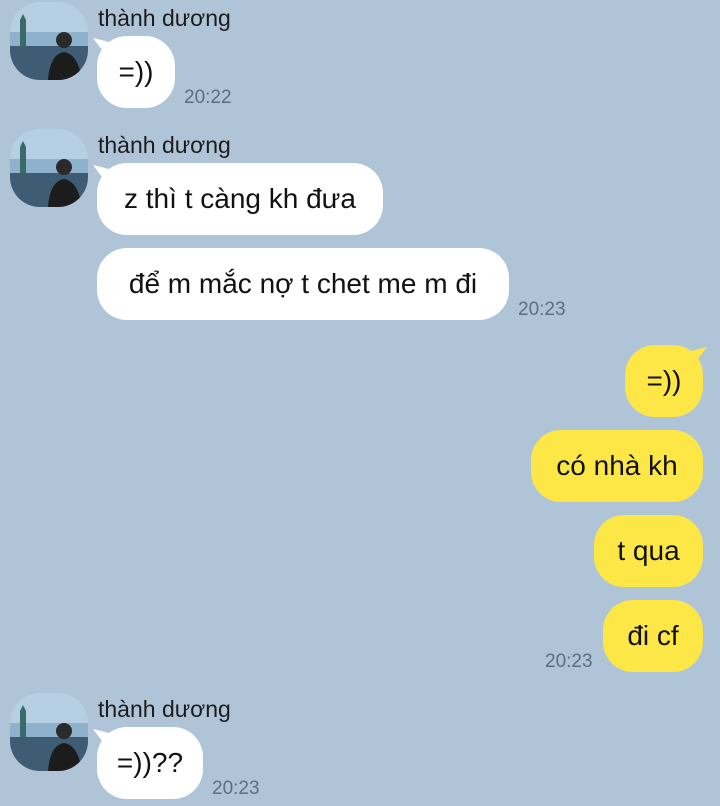  What do you see at coordinates (303, 284) in the screenshot?
I see `message-bubble: để m mắc nợ t chet me m đi` at bounding box center [303, 284].